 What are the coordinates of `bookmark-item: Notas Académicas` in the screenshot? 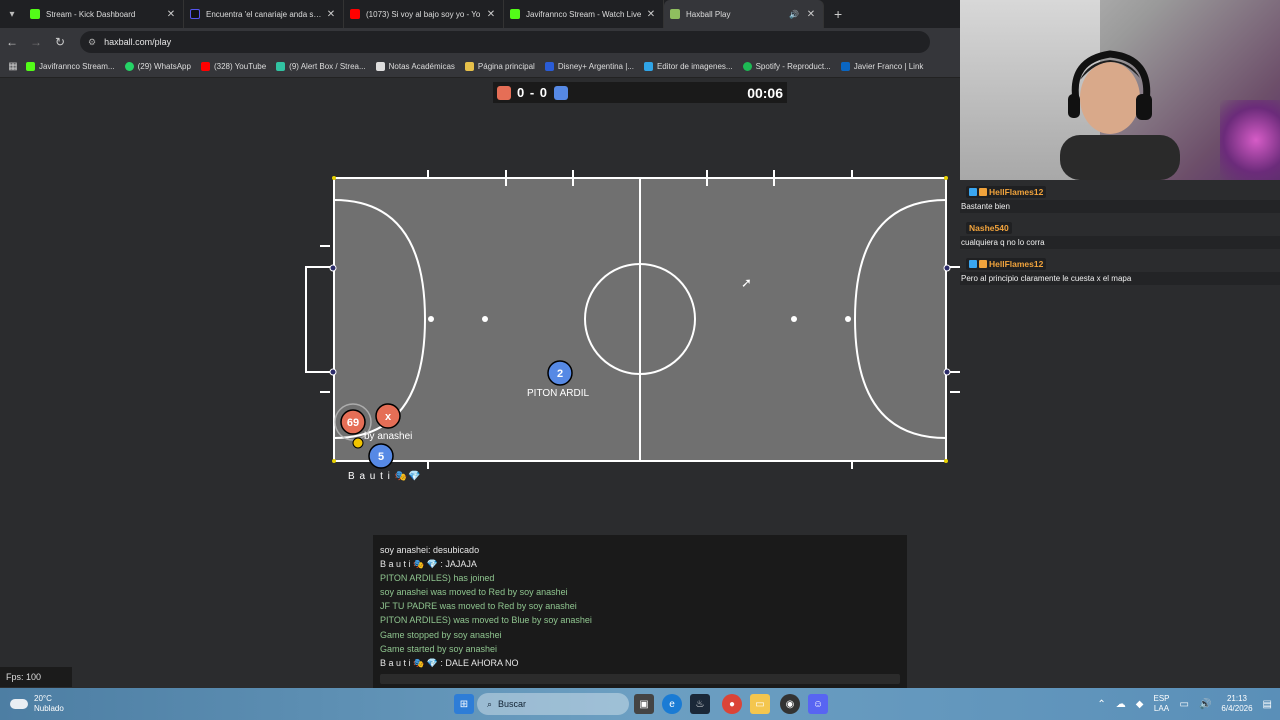 It's located at (415, 66).